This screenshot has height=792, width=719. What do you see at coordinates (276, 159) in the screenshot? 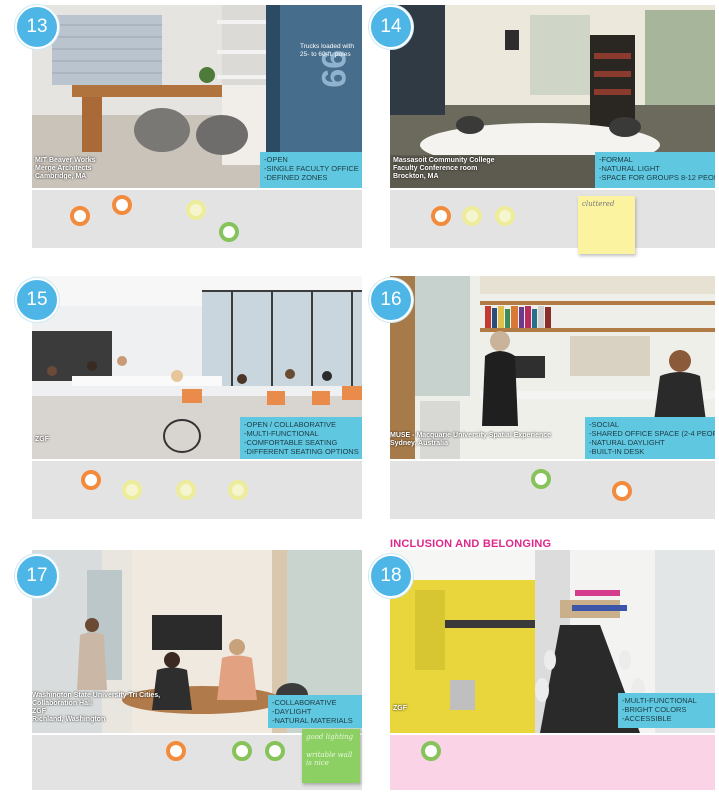
I see `tag: -OPEN` at bounding box center [276, 159].